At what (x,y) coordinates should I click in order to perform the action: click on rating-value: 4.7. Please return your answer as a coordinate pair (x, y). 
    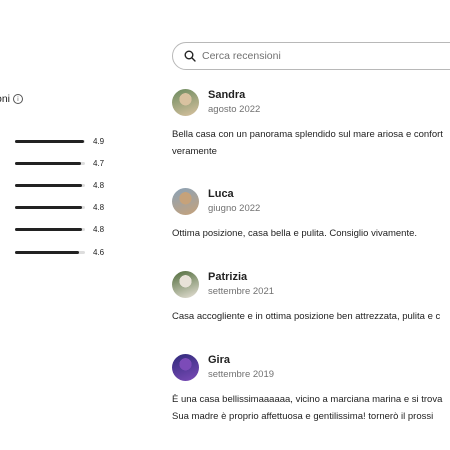
    Looking at the image, I should click on (99, 163).